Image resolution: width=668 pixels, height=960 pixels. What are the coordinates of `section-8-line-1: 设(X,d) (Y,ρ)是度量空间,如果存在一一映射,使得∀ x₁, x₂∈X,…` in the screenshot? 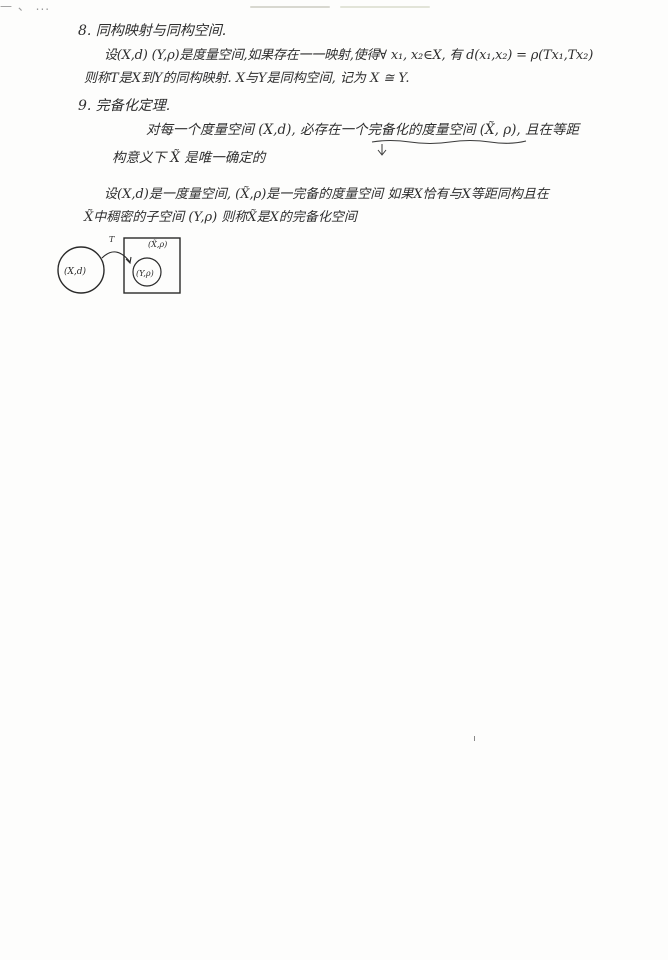 It's located at (349, 55).